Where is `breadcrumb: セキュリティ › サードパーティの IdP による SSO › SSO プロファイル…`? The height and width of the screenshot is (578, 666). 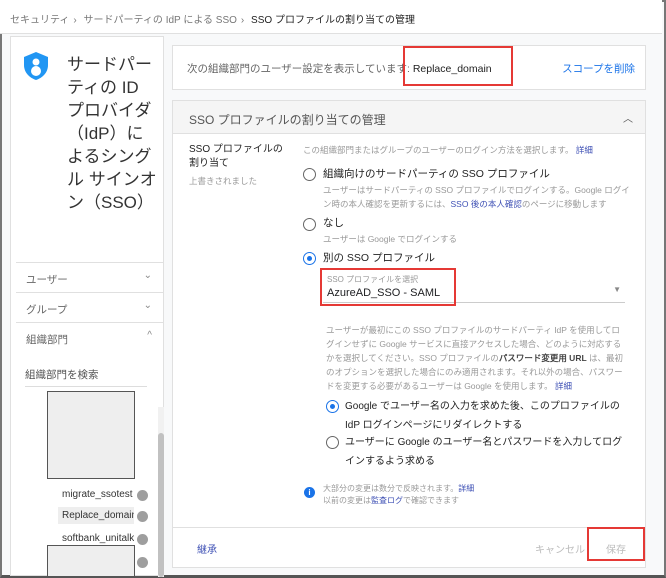 breadcrumb: セキュリティ › サードパーティの IdP による SSO › SSO プロファイル… is located at coordinates (331, 17).